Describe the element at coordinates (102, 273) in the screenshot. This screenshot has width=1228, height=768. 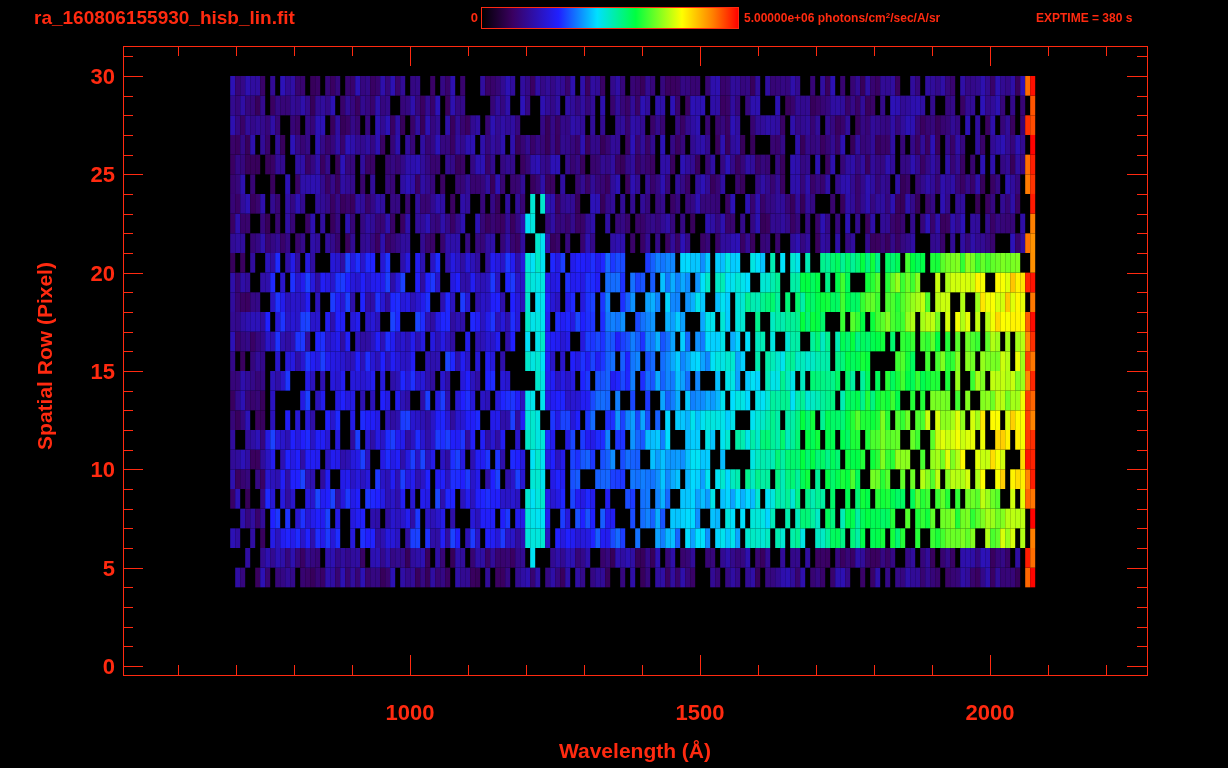
I see `y-tick-label: 20` at that location.